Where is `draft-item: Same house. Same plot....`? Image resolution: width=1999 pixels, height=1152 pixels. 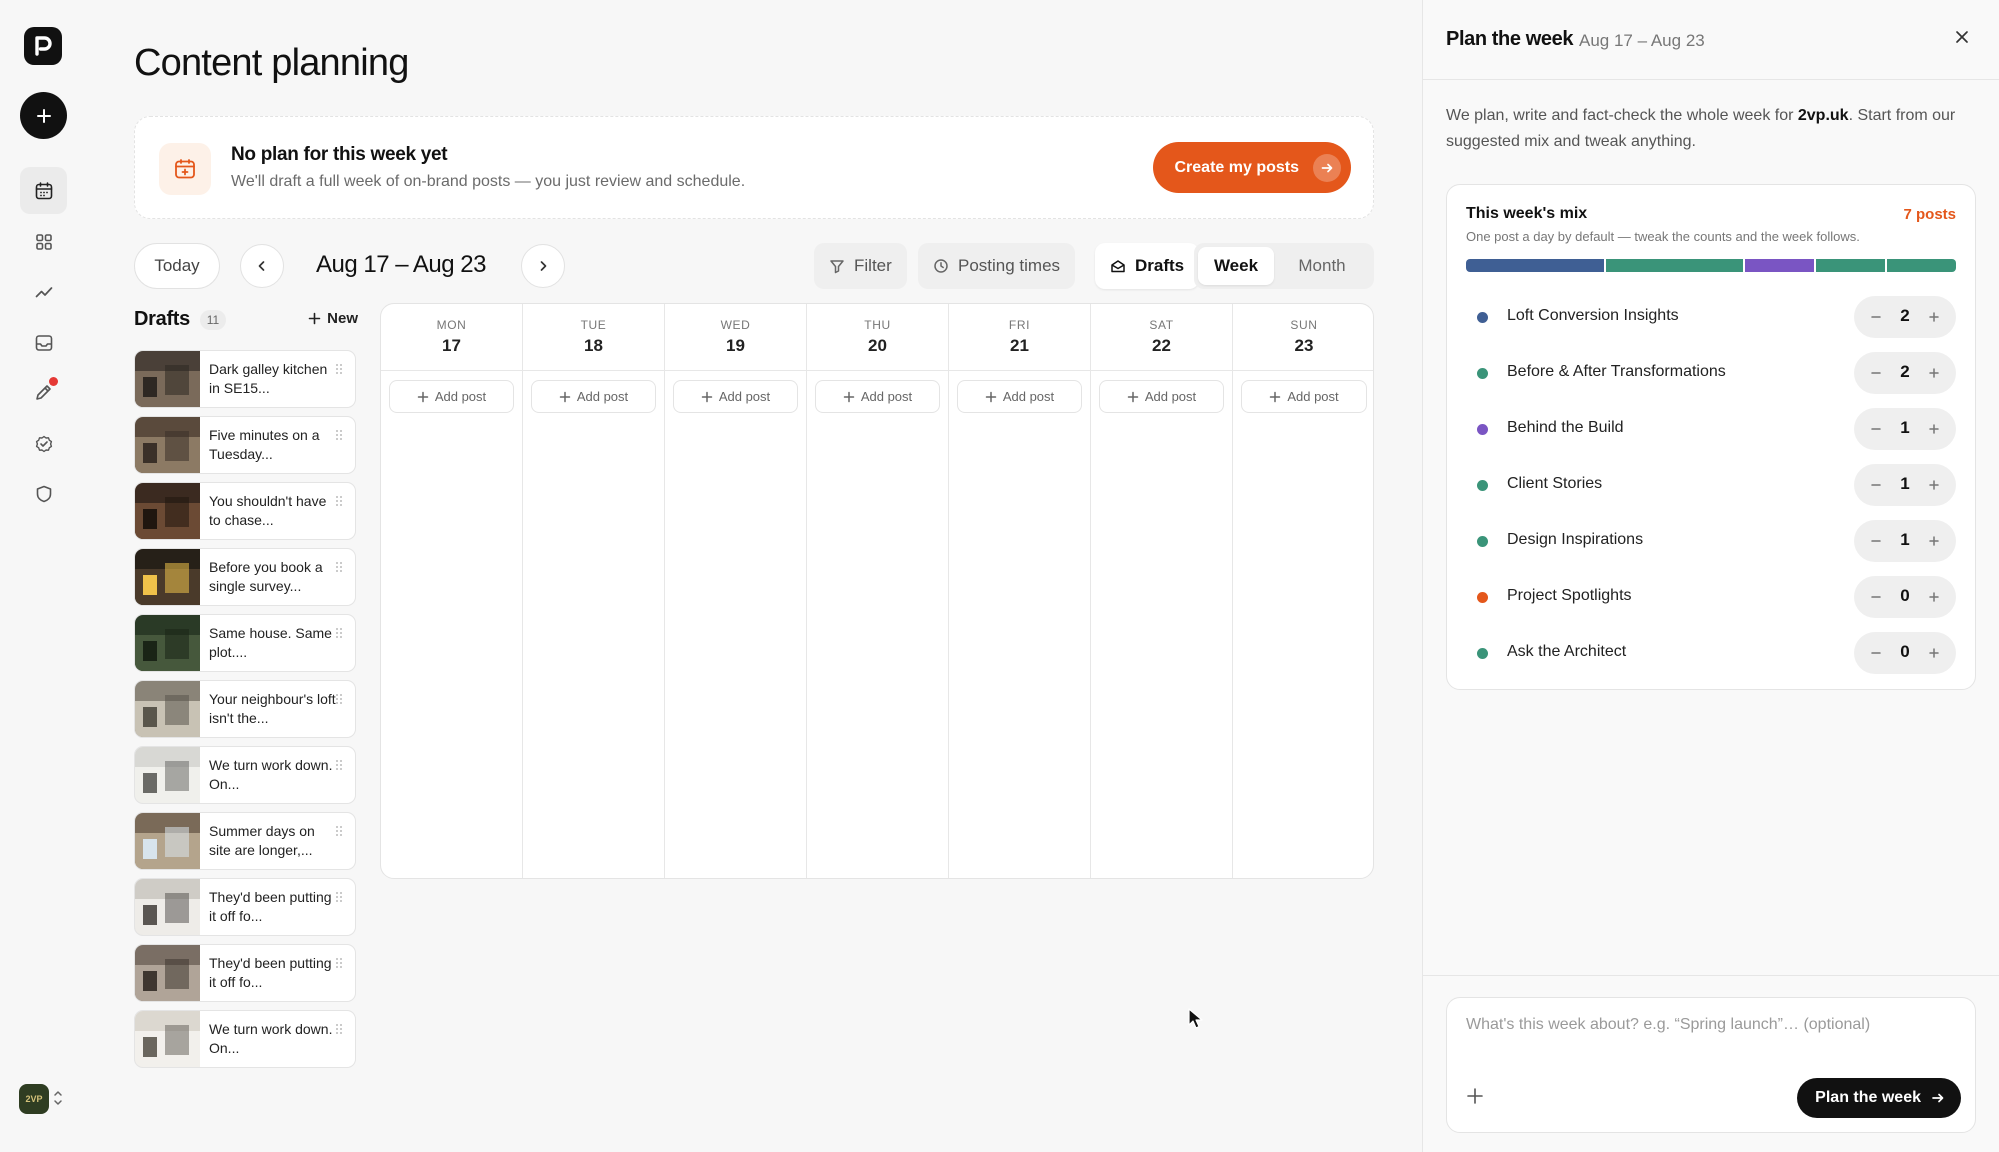 draft-item: Same house. Same plot.... is located at coordinates (245, 643).